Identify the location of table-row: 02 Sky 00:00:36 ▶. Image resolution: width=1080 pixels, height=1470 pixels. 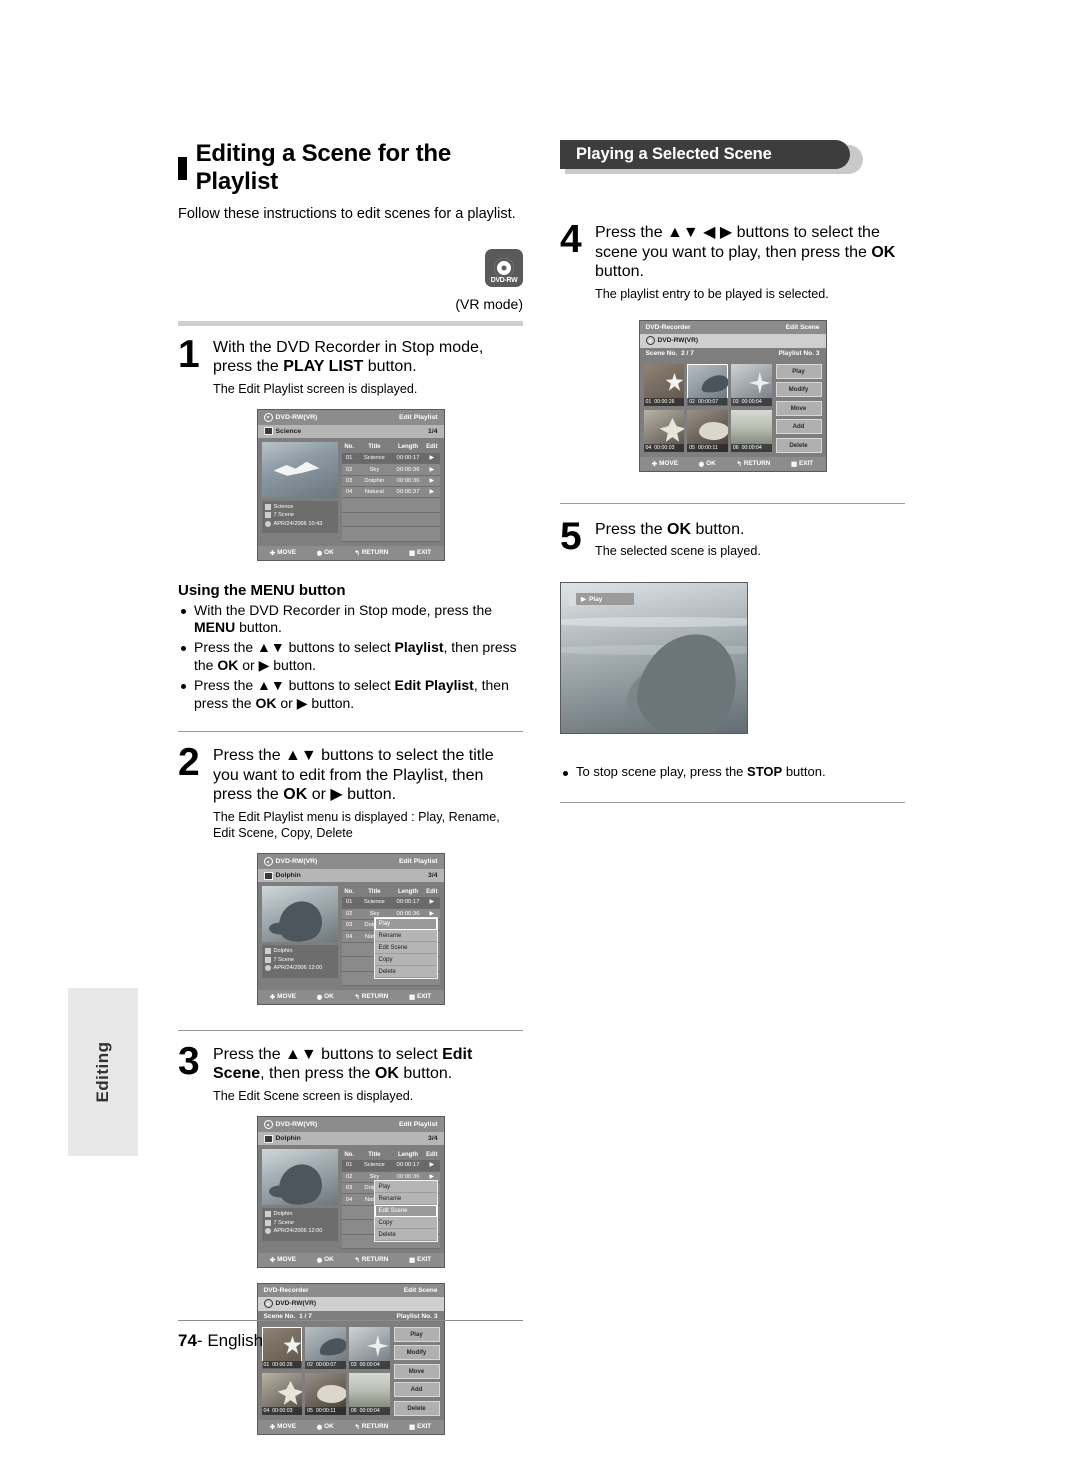
(390, 469).